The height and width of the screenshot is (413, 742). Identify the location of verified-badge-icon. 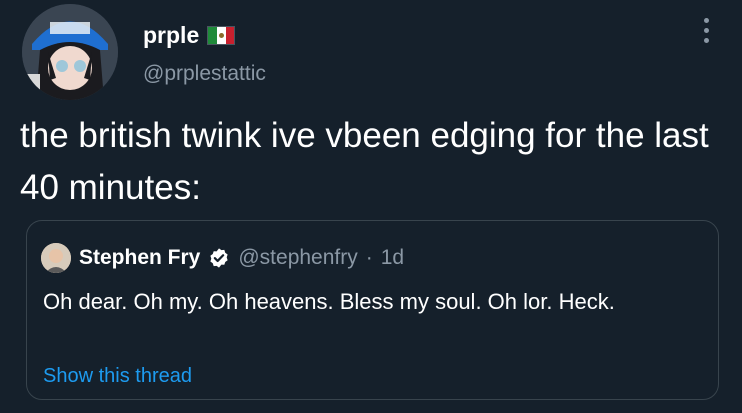
(219, 258).